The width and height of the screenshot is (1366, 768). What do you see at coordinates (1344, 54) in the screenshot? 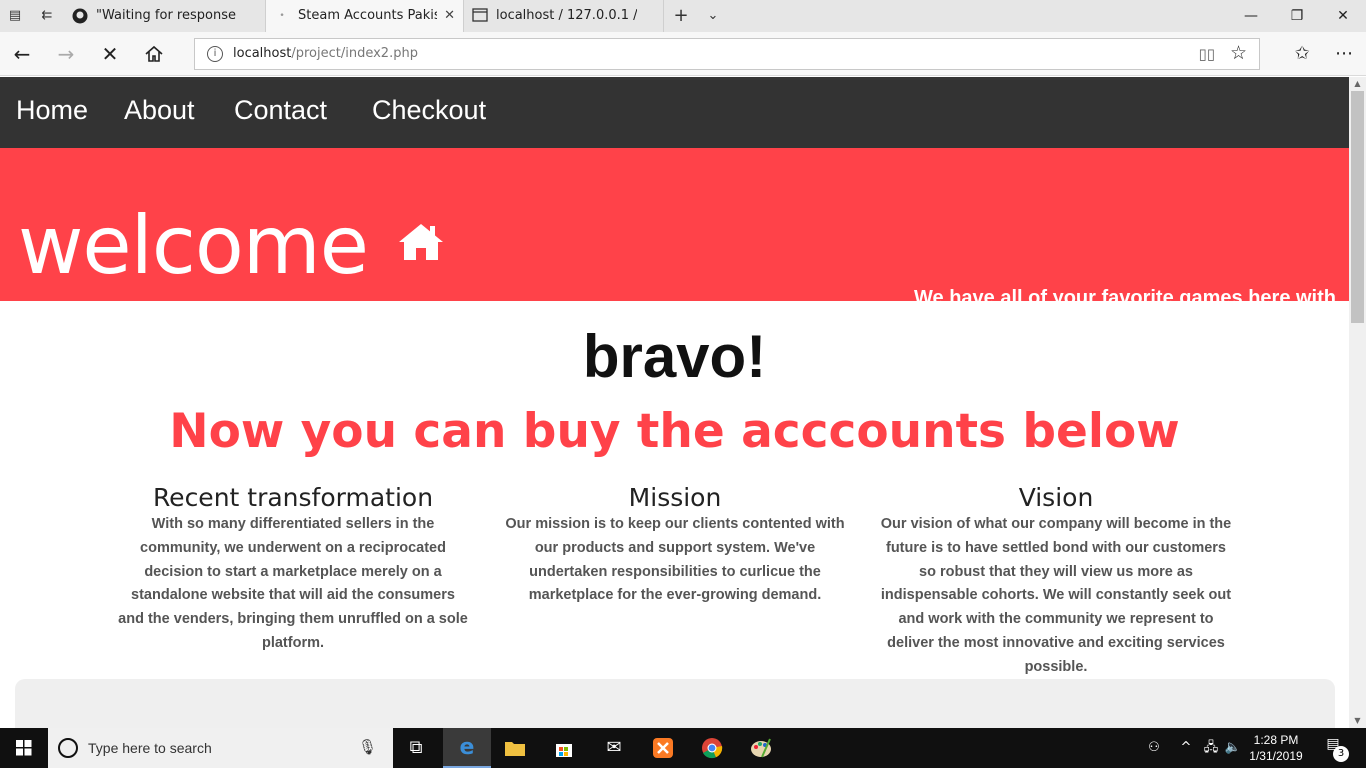
I see `more-menu-icon: ⋯` at bounding box center [1344, 54].